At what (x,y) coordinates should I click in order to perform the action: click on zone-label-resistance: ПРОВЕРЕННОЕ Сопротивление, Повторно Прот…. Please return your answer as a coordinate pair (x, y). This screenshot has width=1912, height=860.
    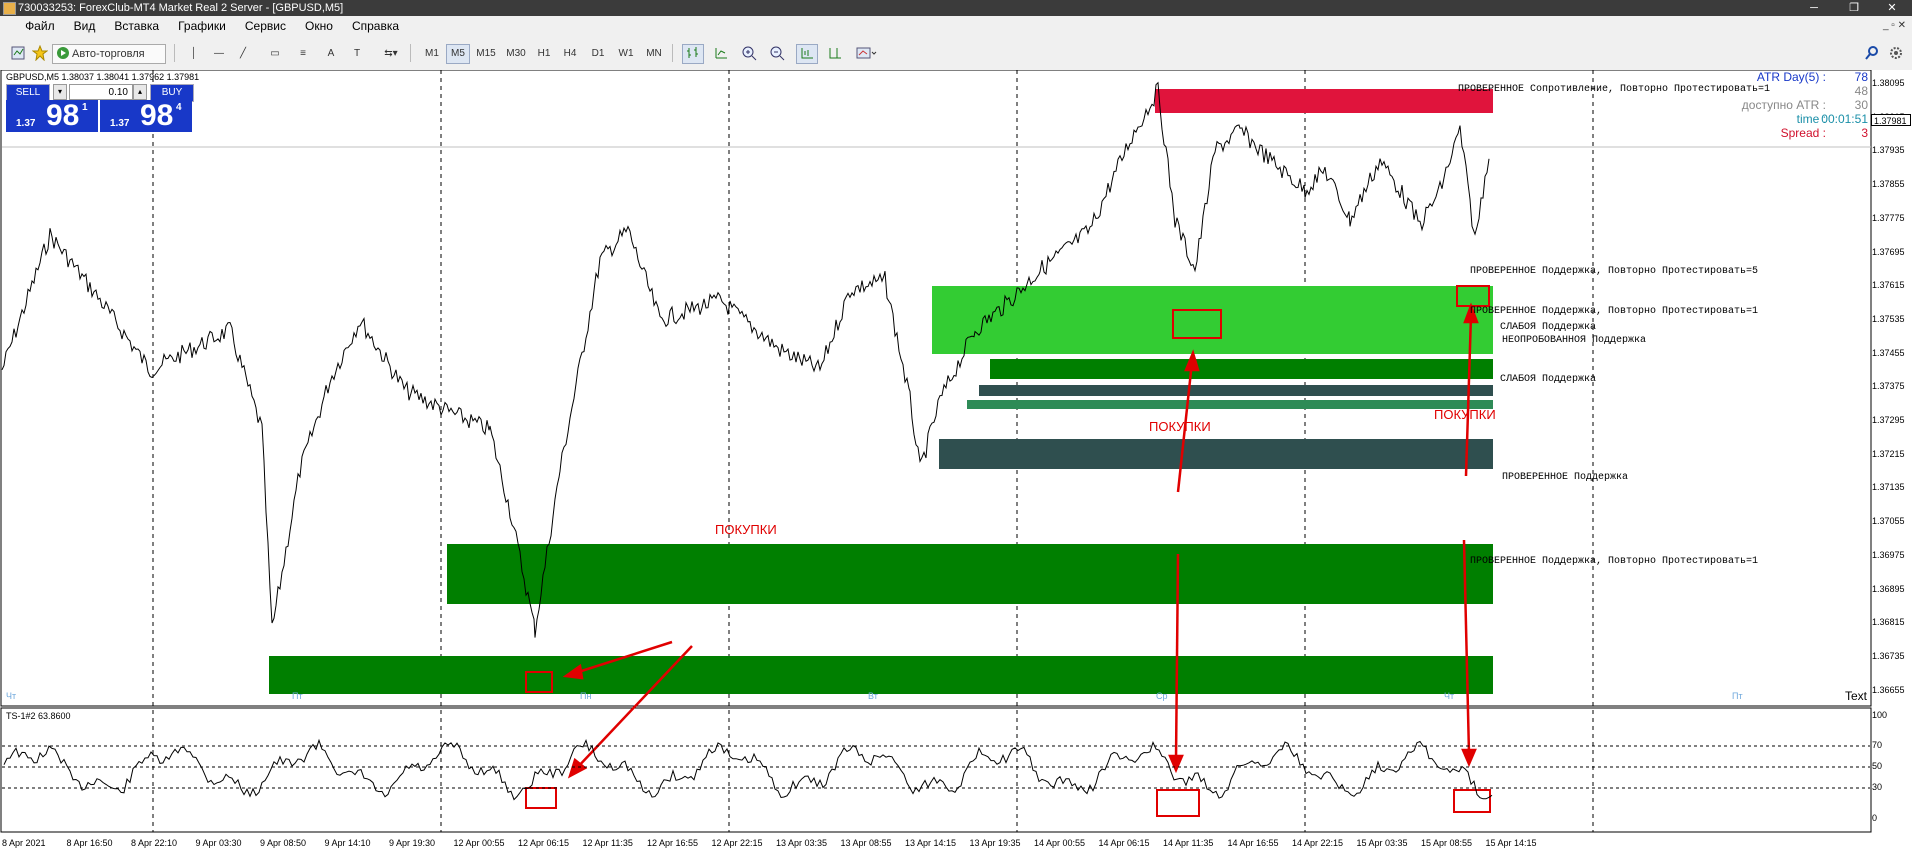
    Looking at the image, I should click on (1614, 89).